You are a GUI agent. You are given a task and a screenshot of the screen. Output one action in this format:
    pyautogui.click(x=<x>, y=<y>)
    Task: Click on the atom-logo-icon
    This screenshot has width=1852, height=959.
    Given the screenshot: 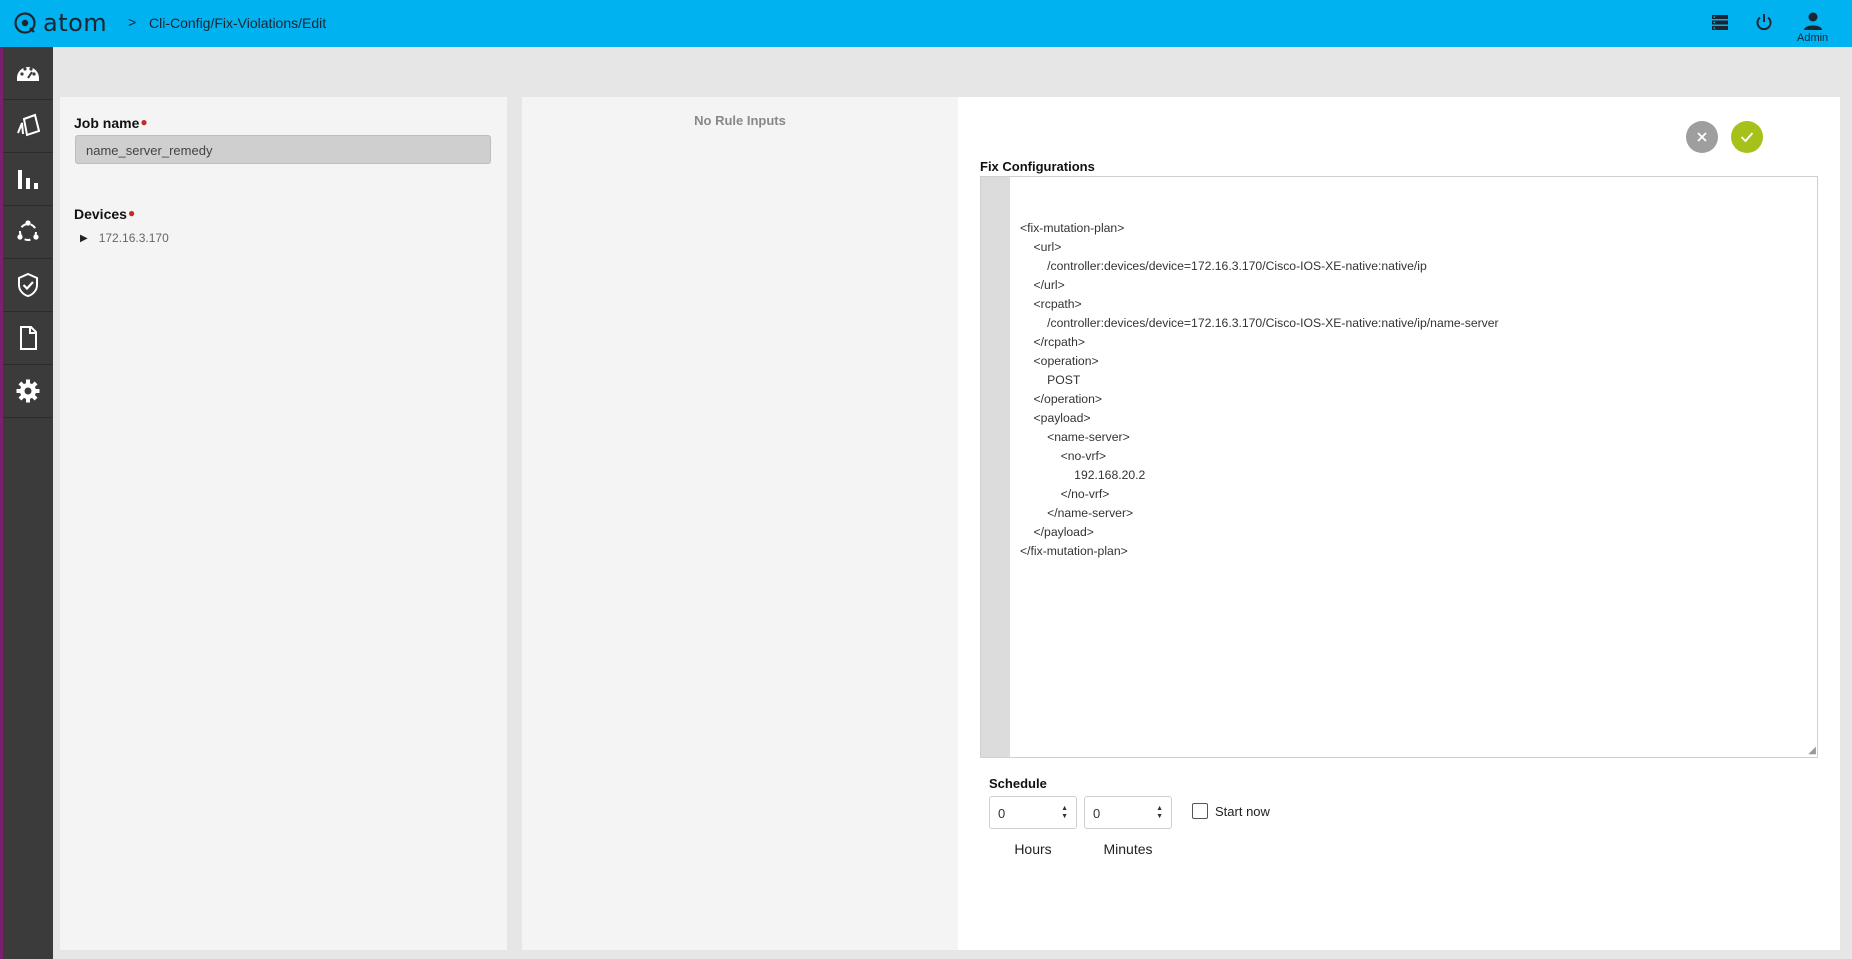 What is the action you would take?
    pyautogui.click(x=25, y=23)
    